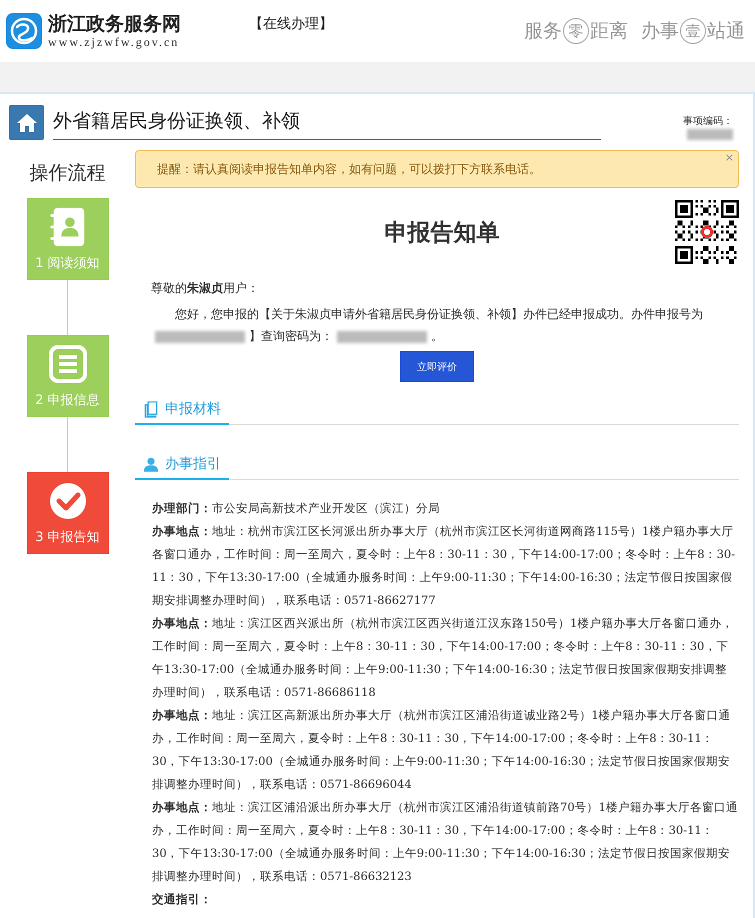 Image resolution: width=755 pixels, height=918 pixels. What do you see at coordinates (182, 467) in the screenshot?
I see `section-tab: 办事指引` at bounding box center [182, 467].